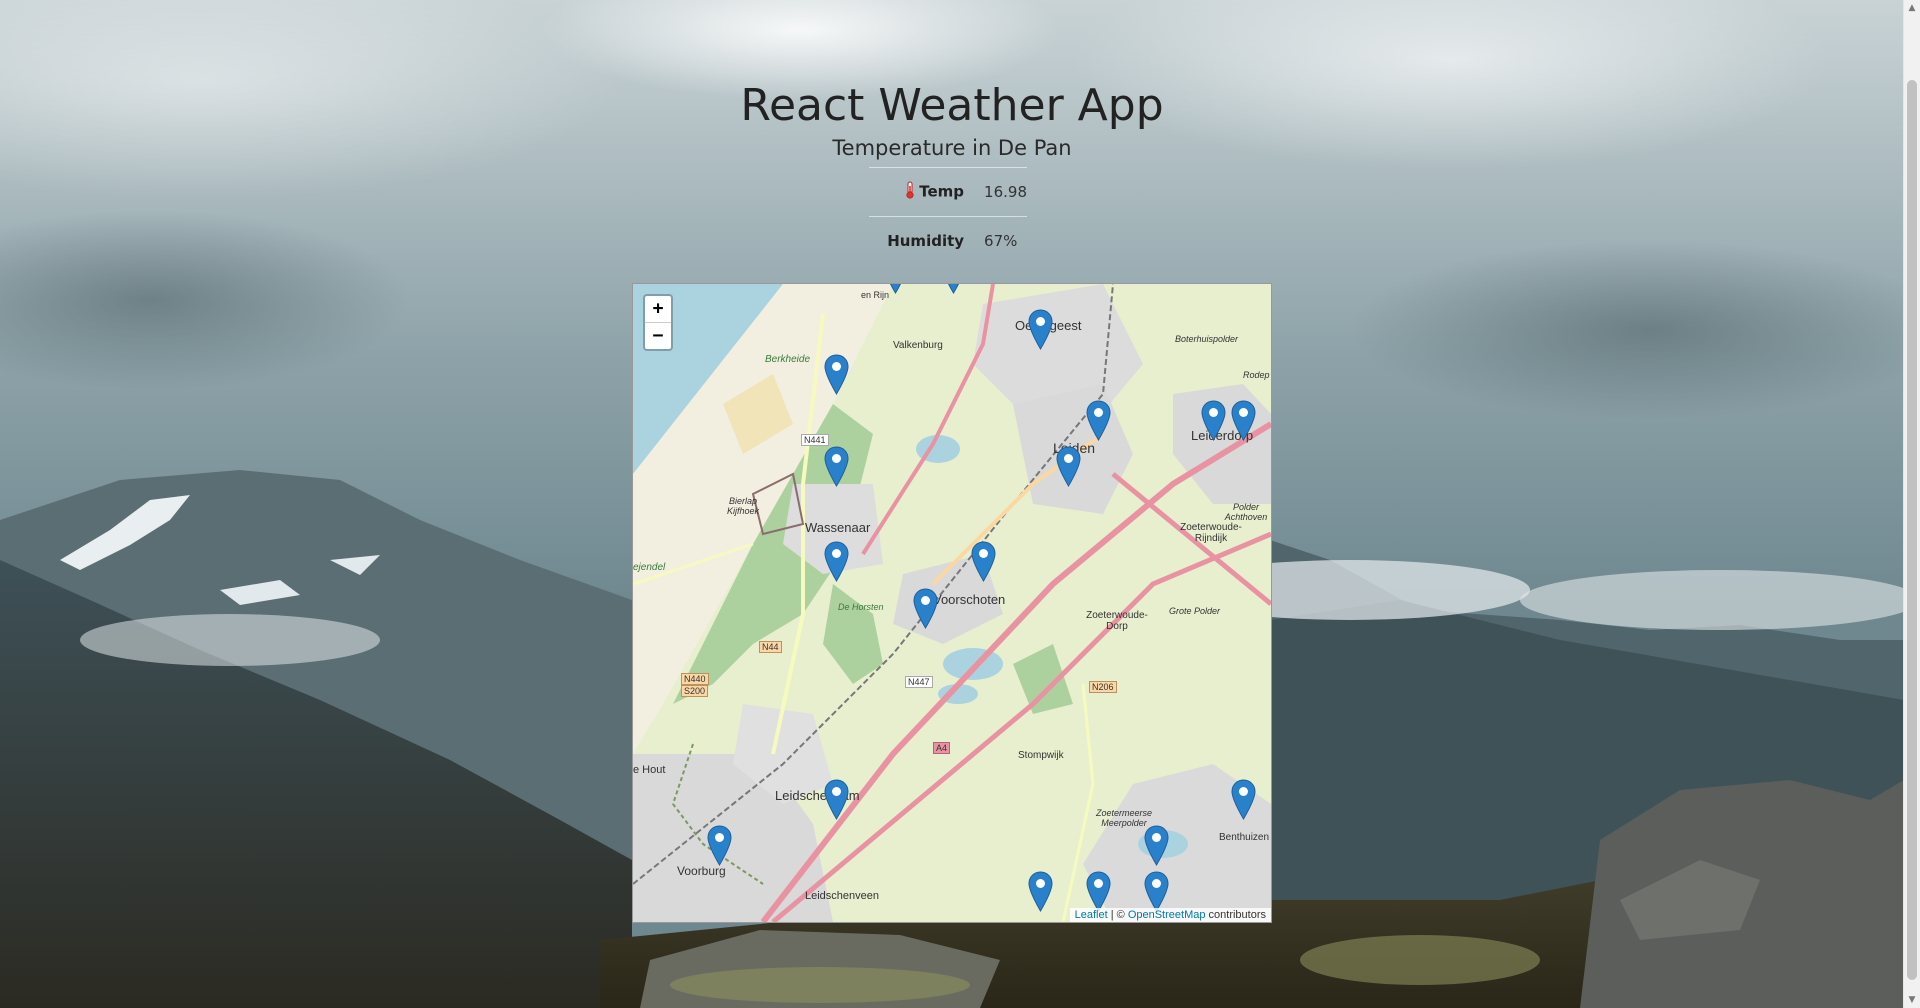 Image resolution: width=1920 pixels, height=1008 pixels. I want to click on stat-row-temp: Temp 16.98, so click(948, 192).